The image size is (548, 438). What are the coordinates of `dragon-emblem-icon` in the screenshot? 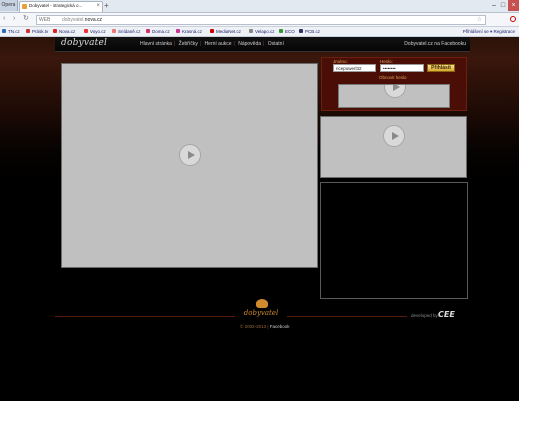 It's located at (262, 303).